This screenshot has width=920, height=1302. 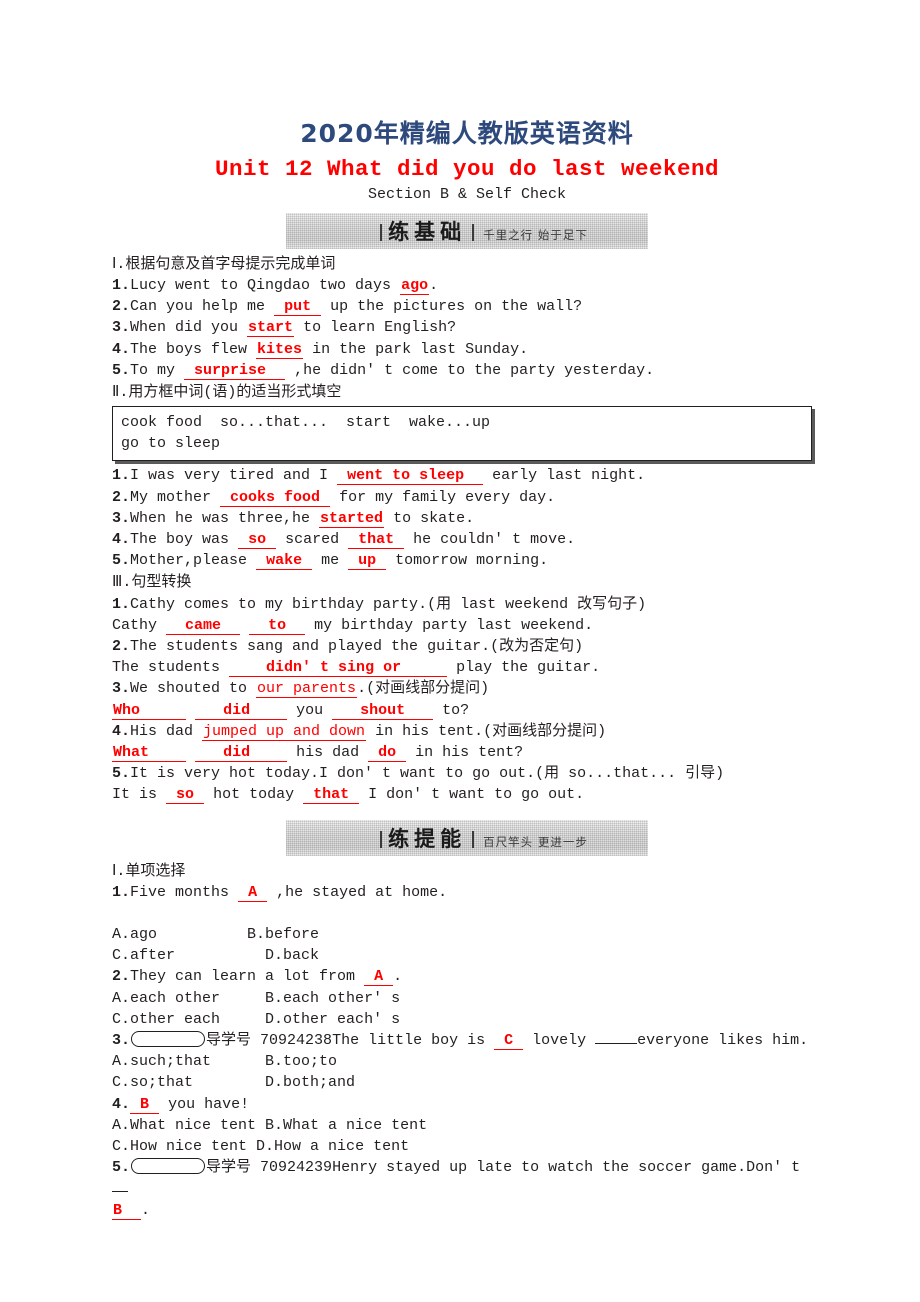 I want to click on answer-text: A, so click(x=379, y=977).